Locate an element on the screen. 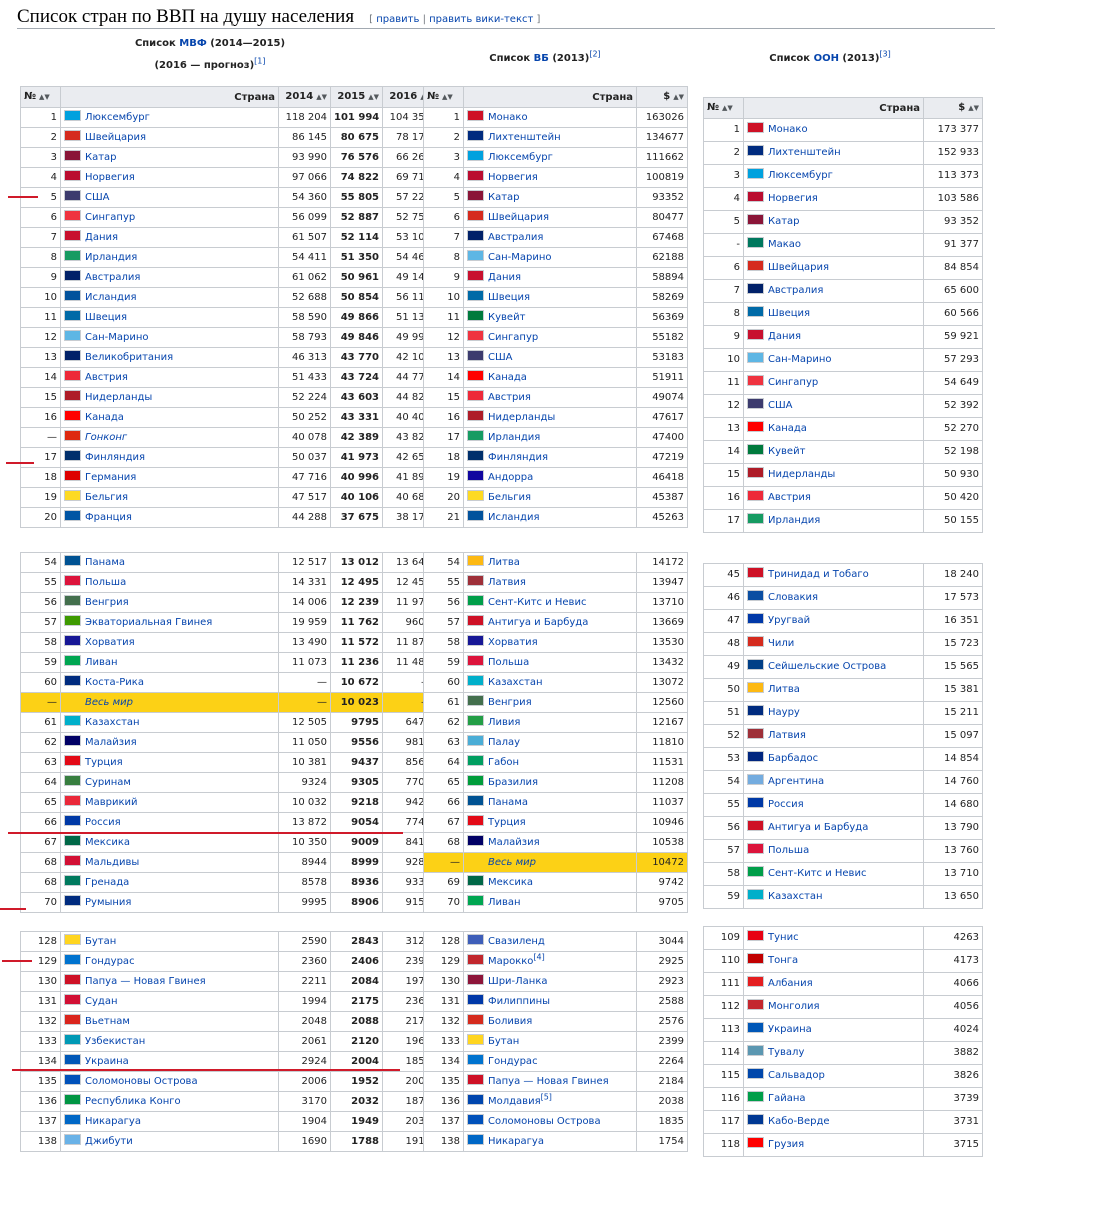 The image size is (1108, 1218). country-link: Бельгия is located at coordinates (509, 497).